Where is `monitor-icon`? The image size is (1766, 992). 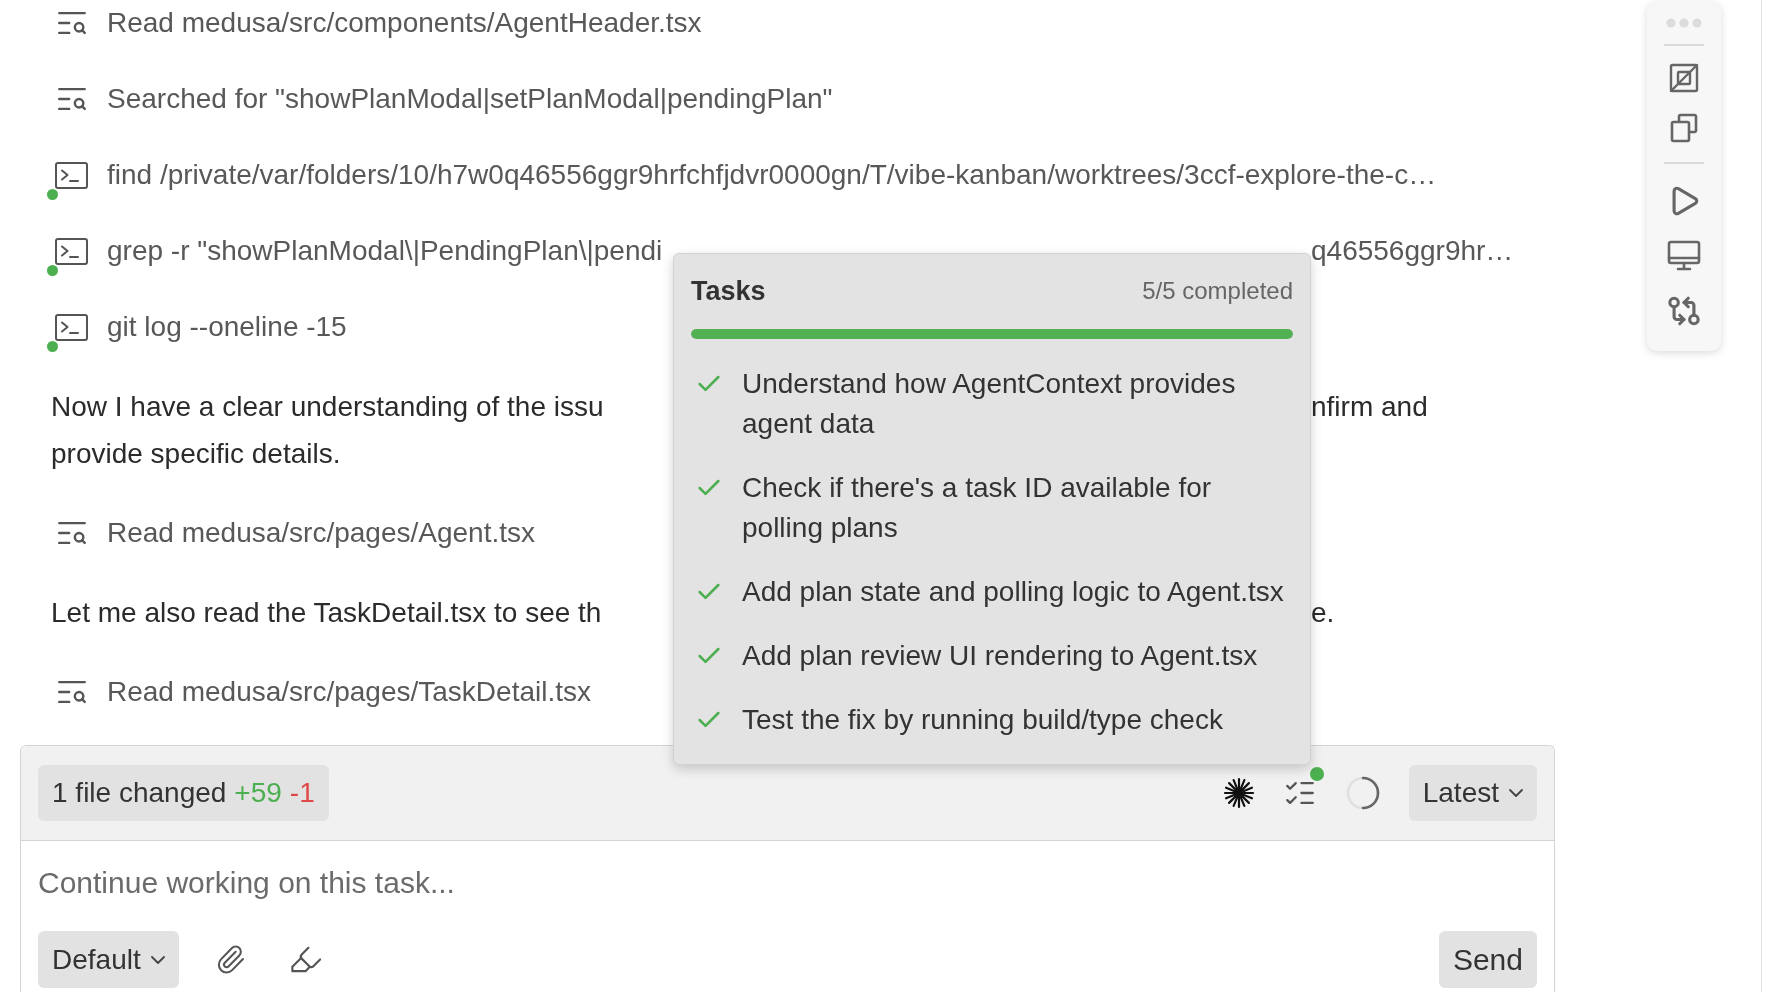
monitor-icon is located at coordinates (1684, 256).